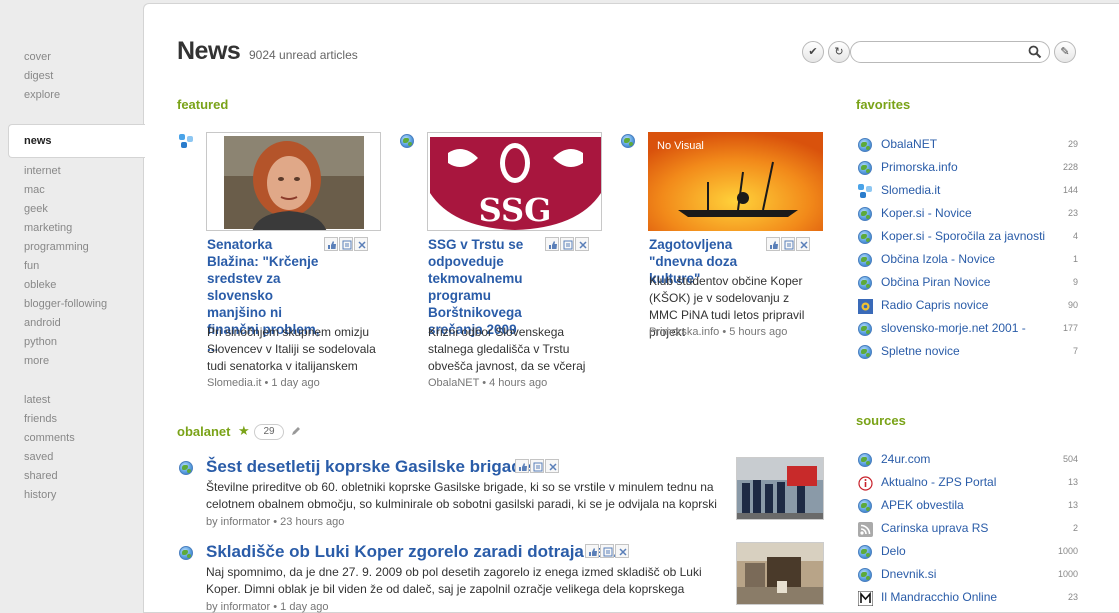 The image size is (1119, 613). What do you see at coordinates (1067, 551) in the screenshot?
I see `unread-count-badge: 1000` at bounding box center [1067, 551].